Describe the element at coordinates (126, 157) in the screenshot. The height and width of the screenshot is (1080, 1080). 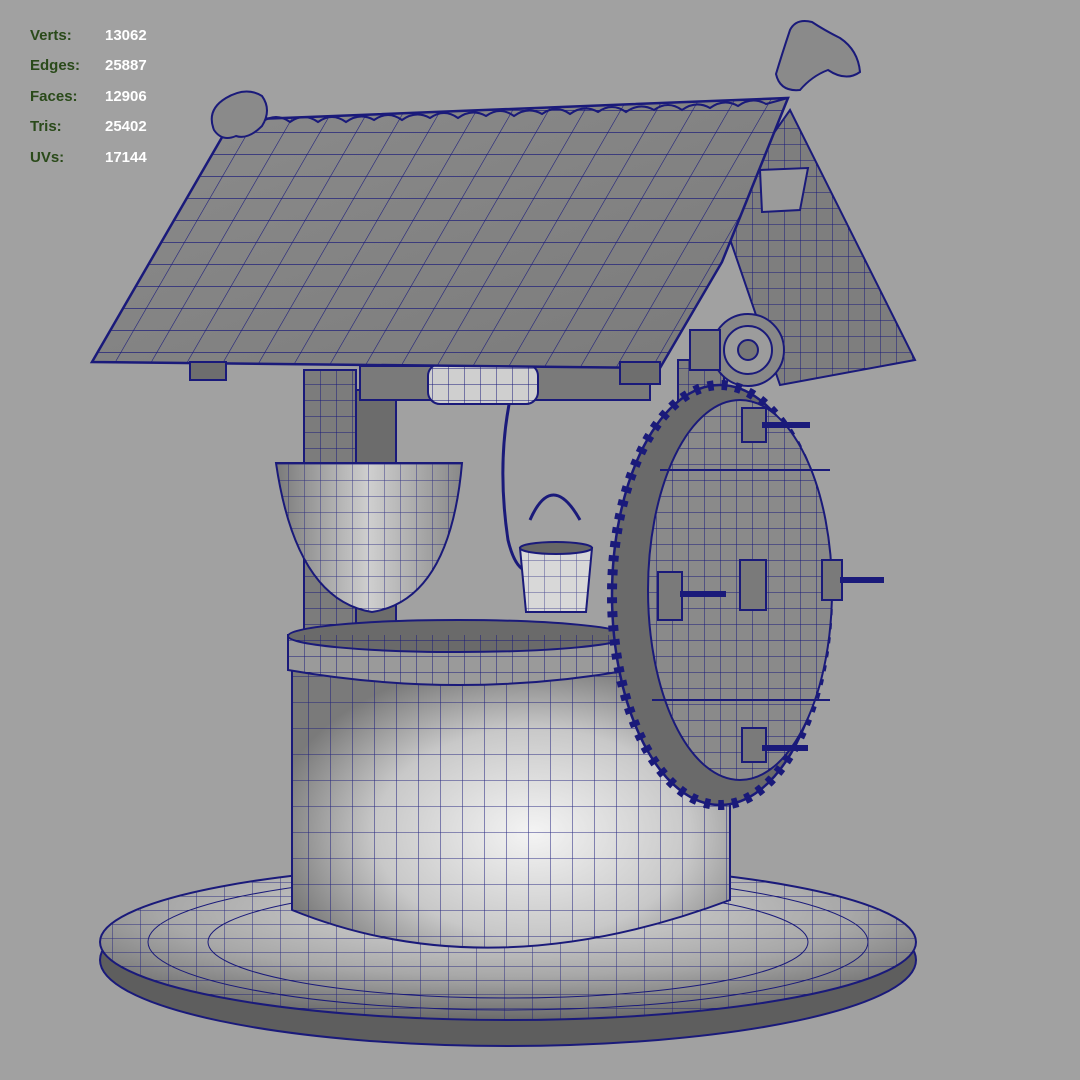
I see `hud-value: 17144` at that location.